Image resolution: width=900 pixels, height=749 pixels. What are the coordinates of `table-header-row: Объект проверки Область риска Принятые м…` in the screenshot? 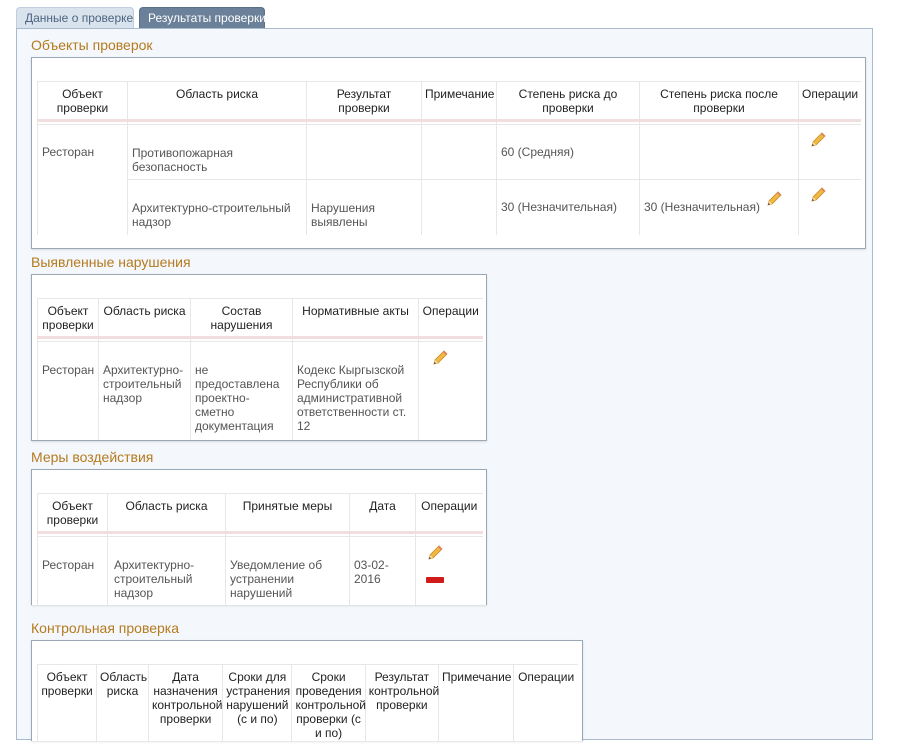 It's located at (260, 513).